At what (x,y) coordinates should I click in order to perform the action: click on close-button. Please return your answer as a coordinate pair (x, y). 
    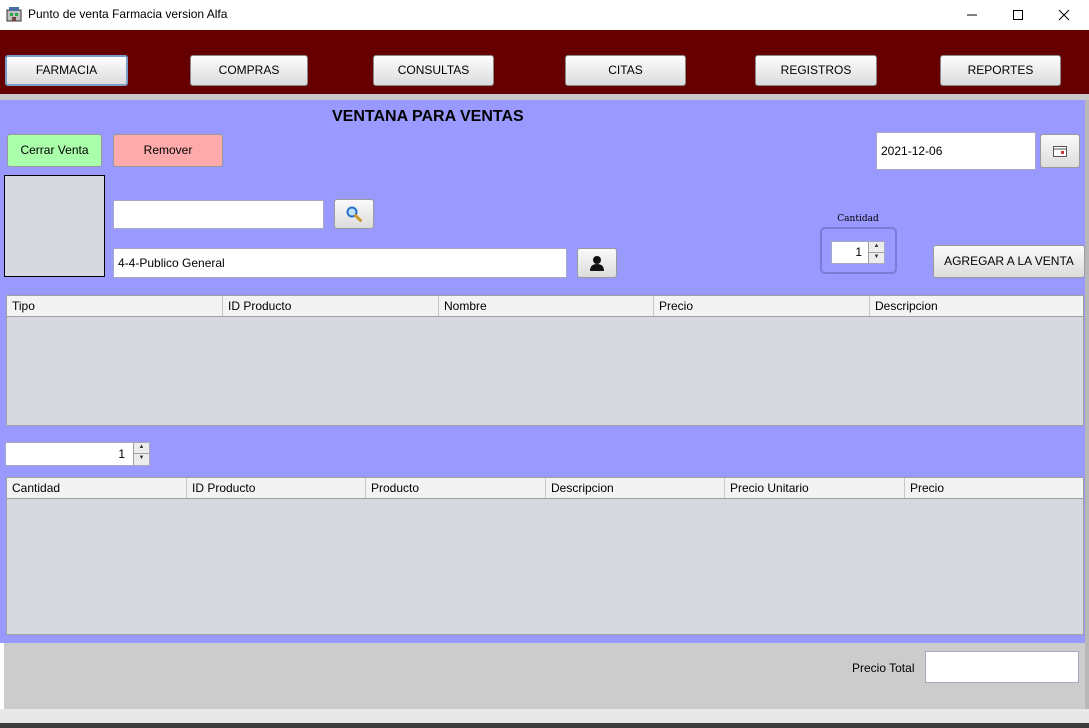
    Looking at the image, I should click on (1064, 15).